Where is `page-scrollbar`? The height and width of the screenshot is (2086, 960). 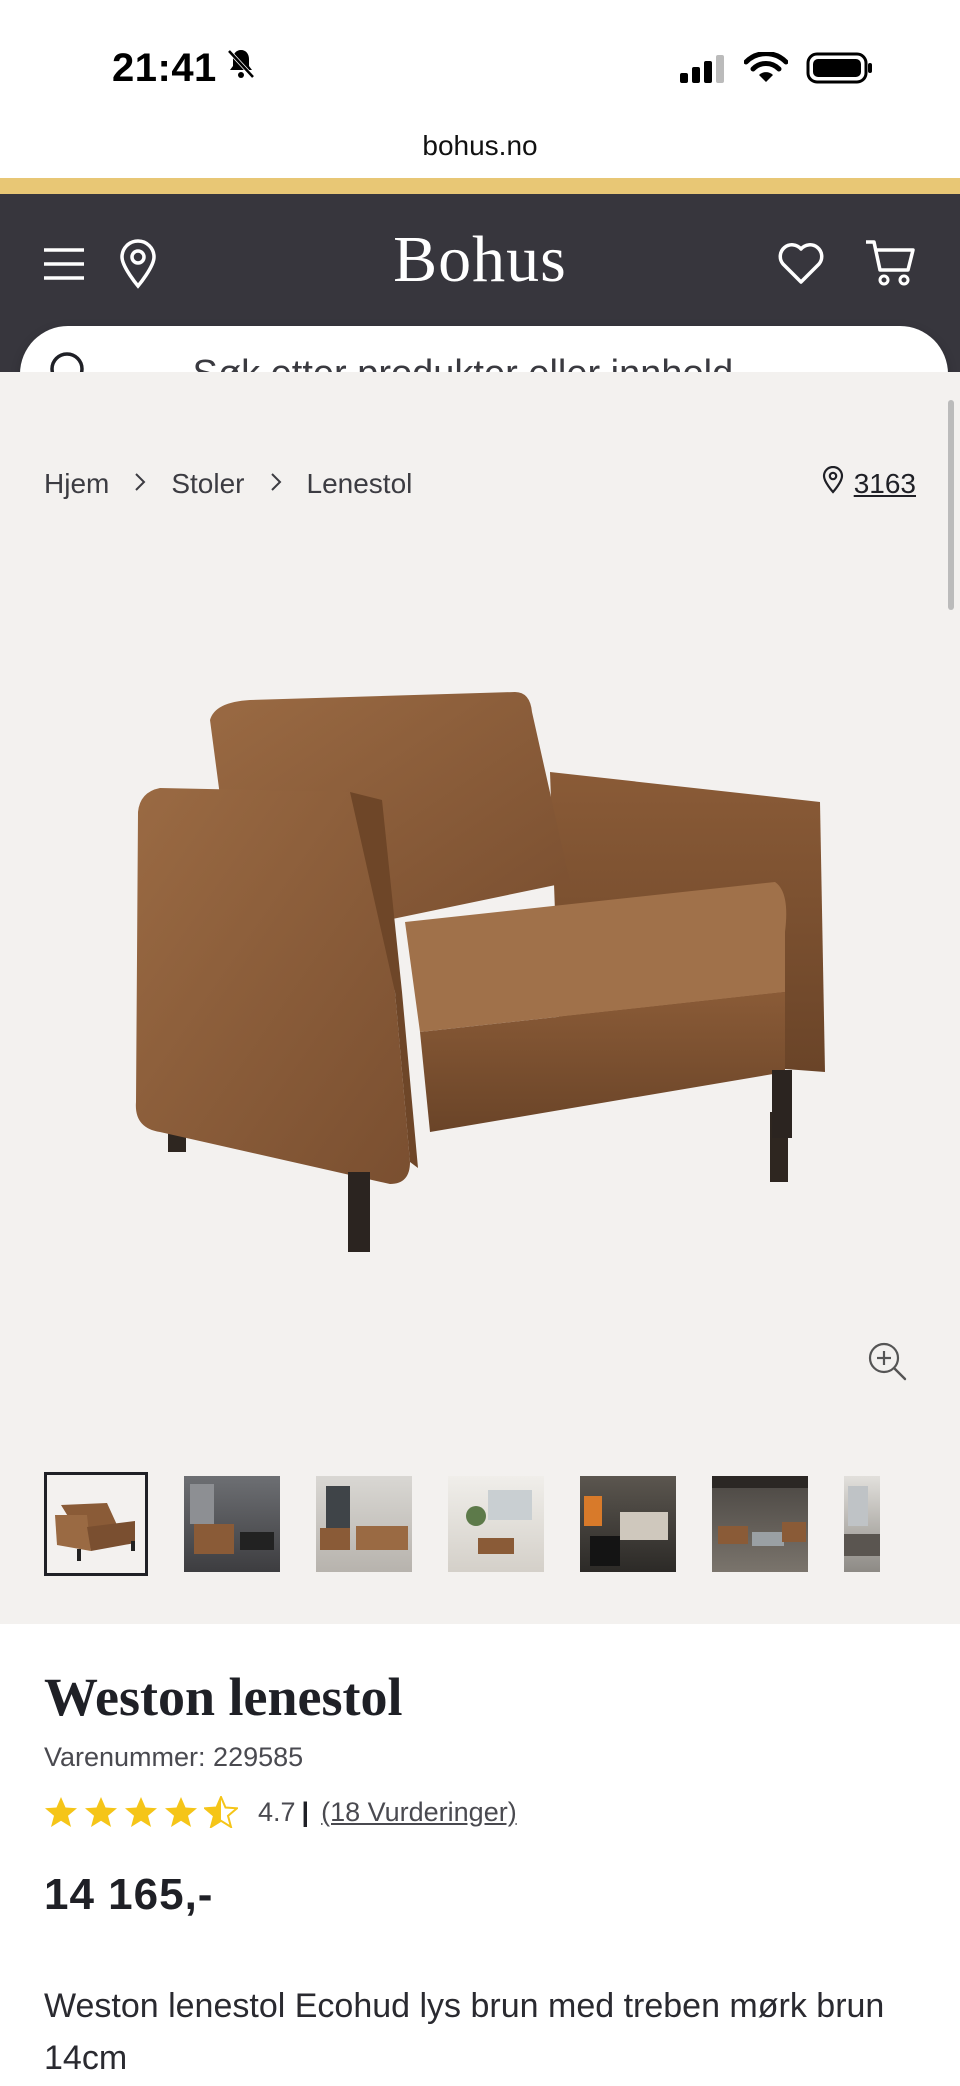 page-scrollbar is located at coordinates (951, 505).